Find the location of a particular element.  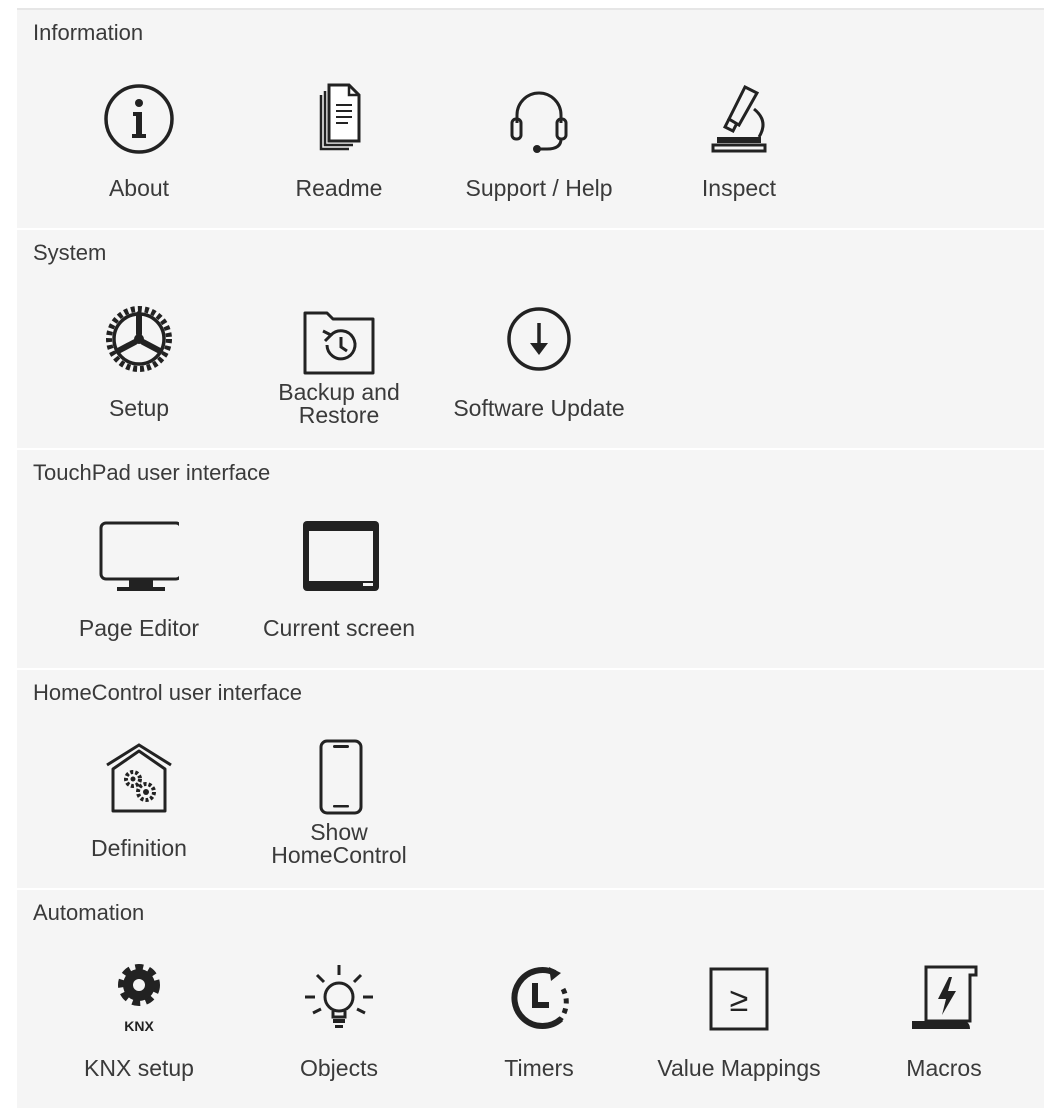

definition-button: Definition is located at coordinates (139, 808).